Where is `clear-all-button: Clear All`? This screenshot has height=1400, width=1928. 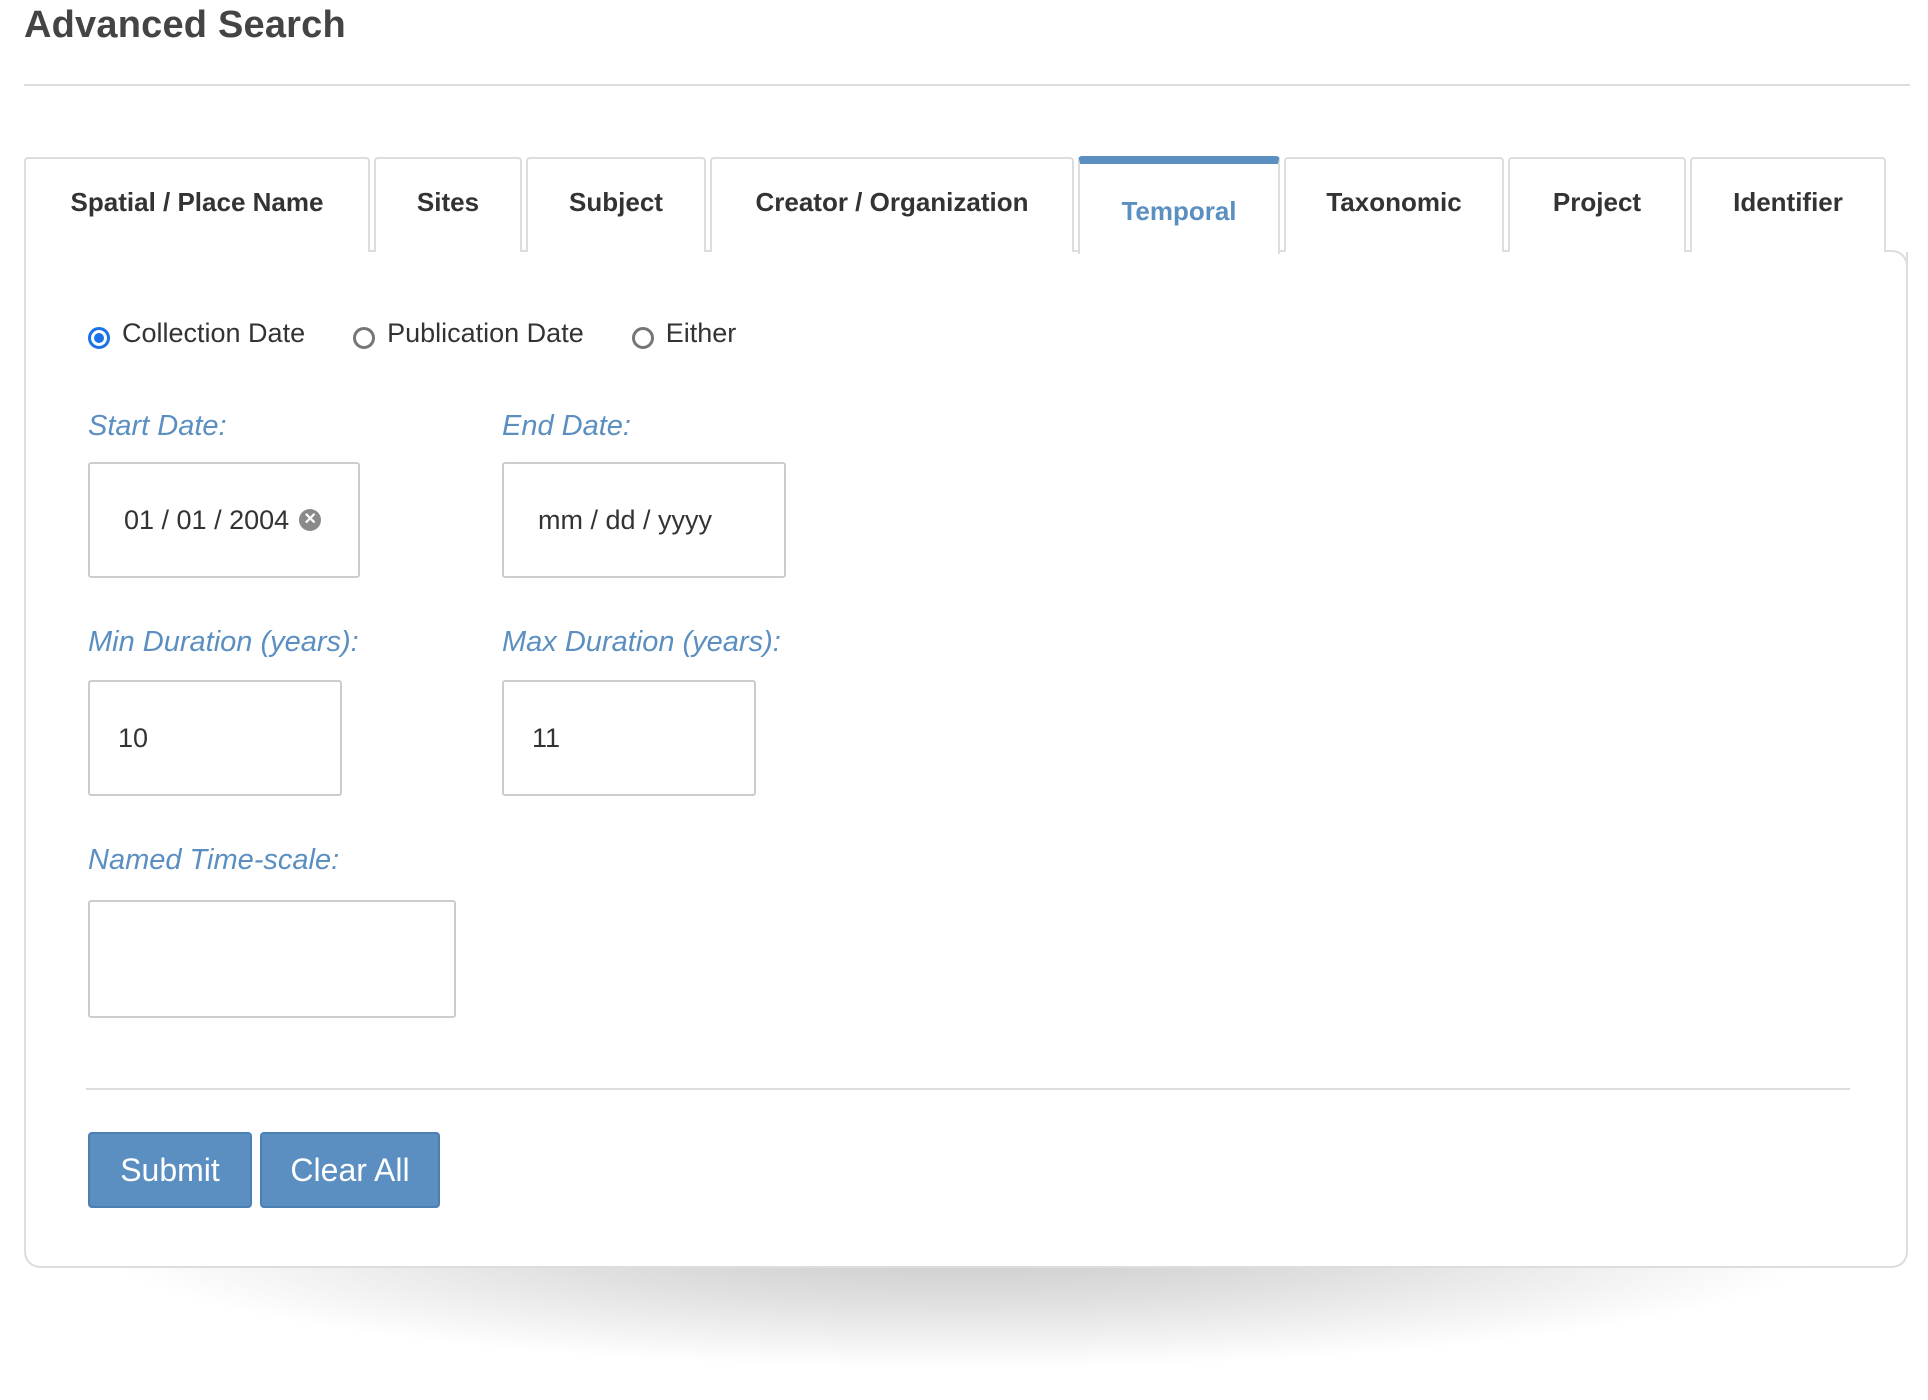 clear-all-button: Clear All is located at coordinates (350, 1170).